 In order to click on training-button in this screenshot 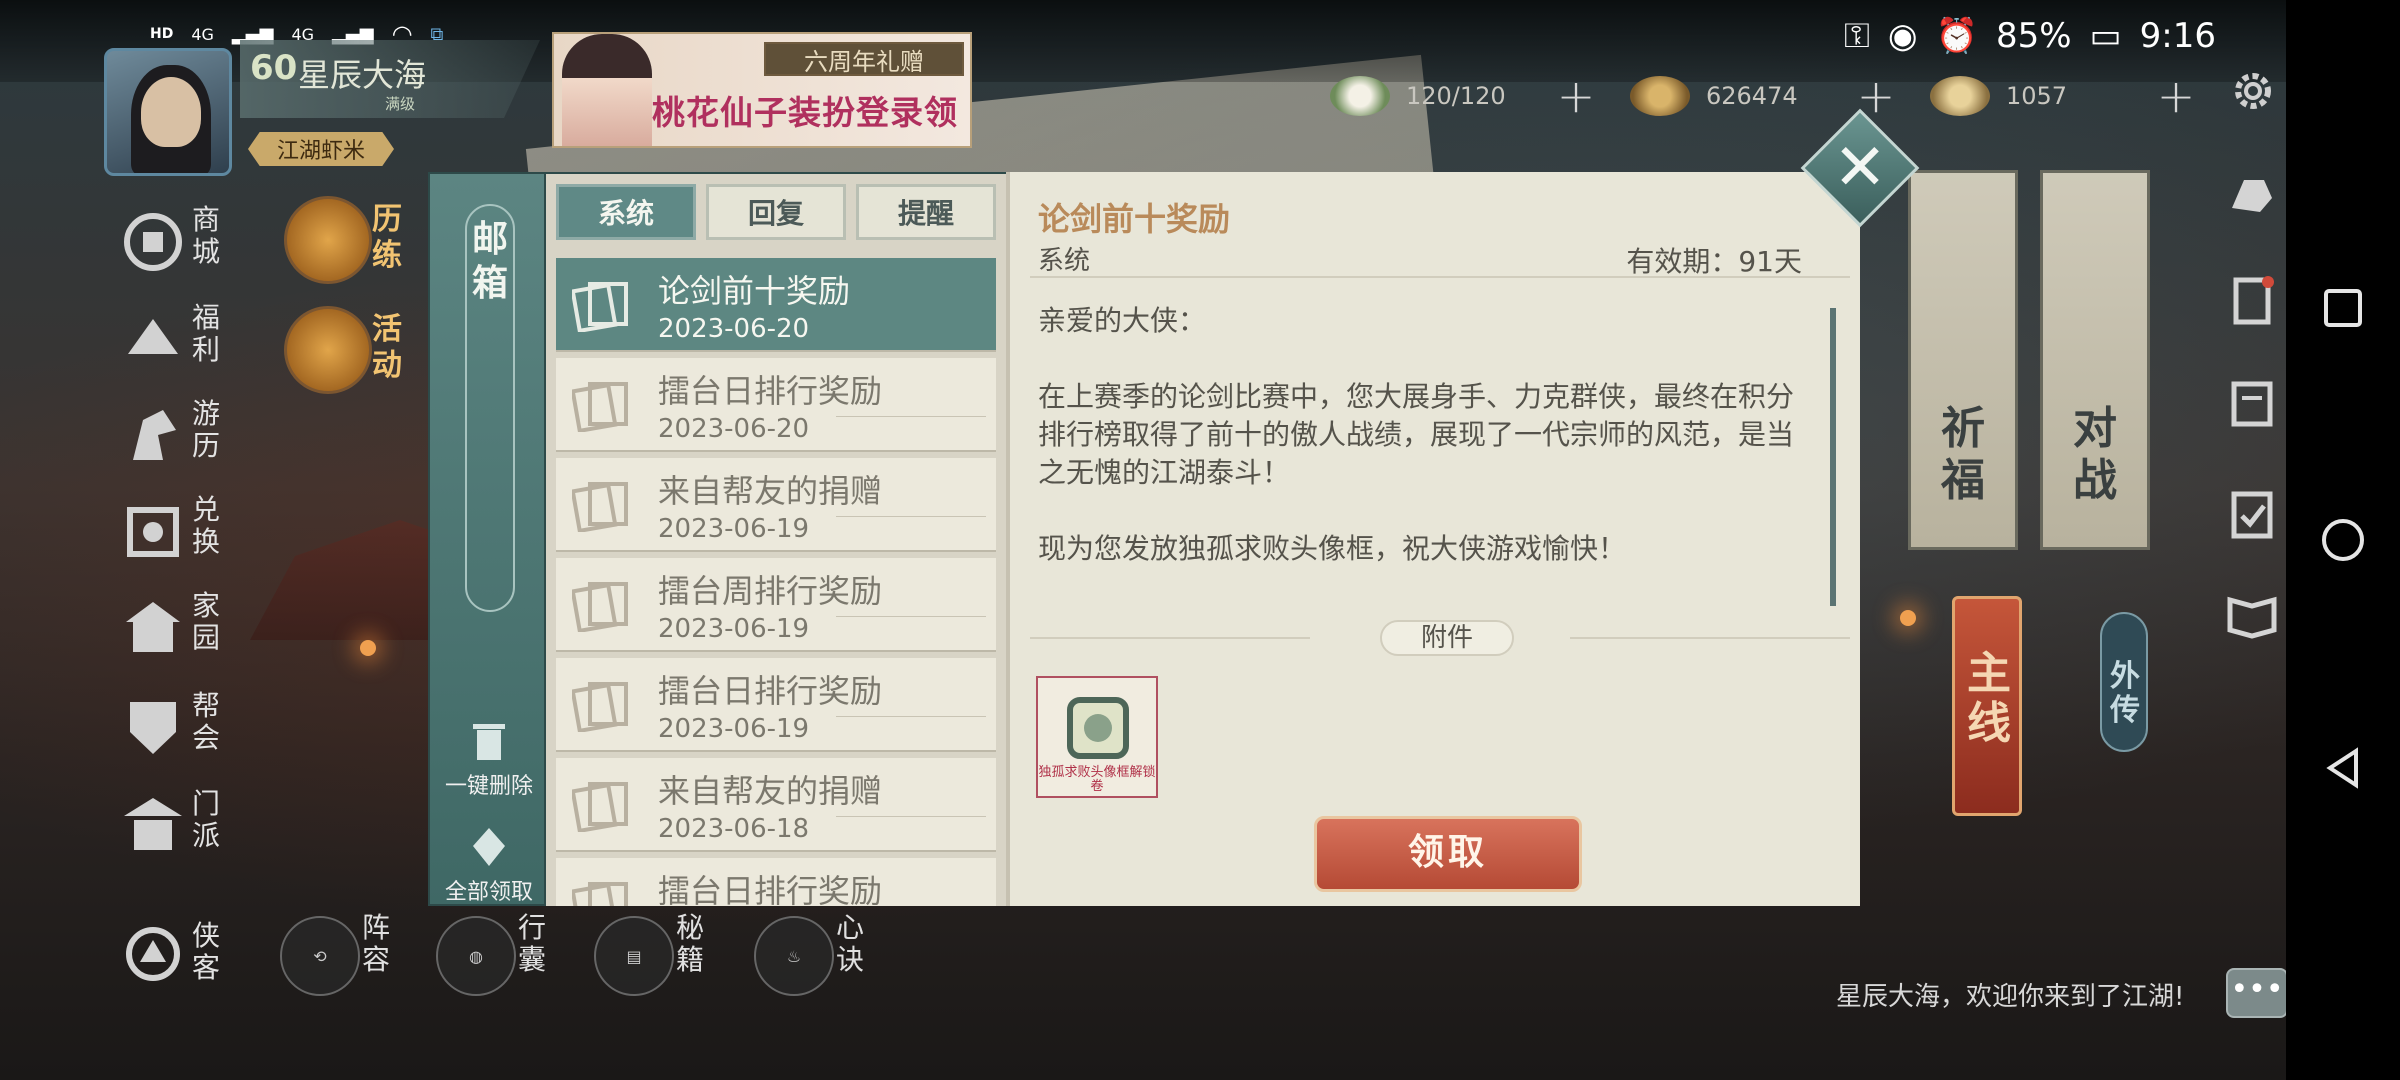, I will do `click(328, 240)`.